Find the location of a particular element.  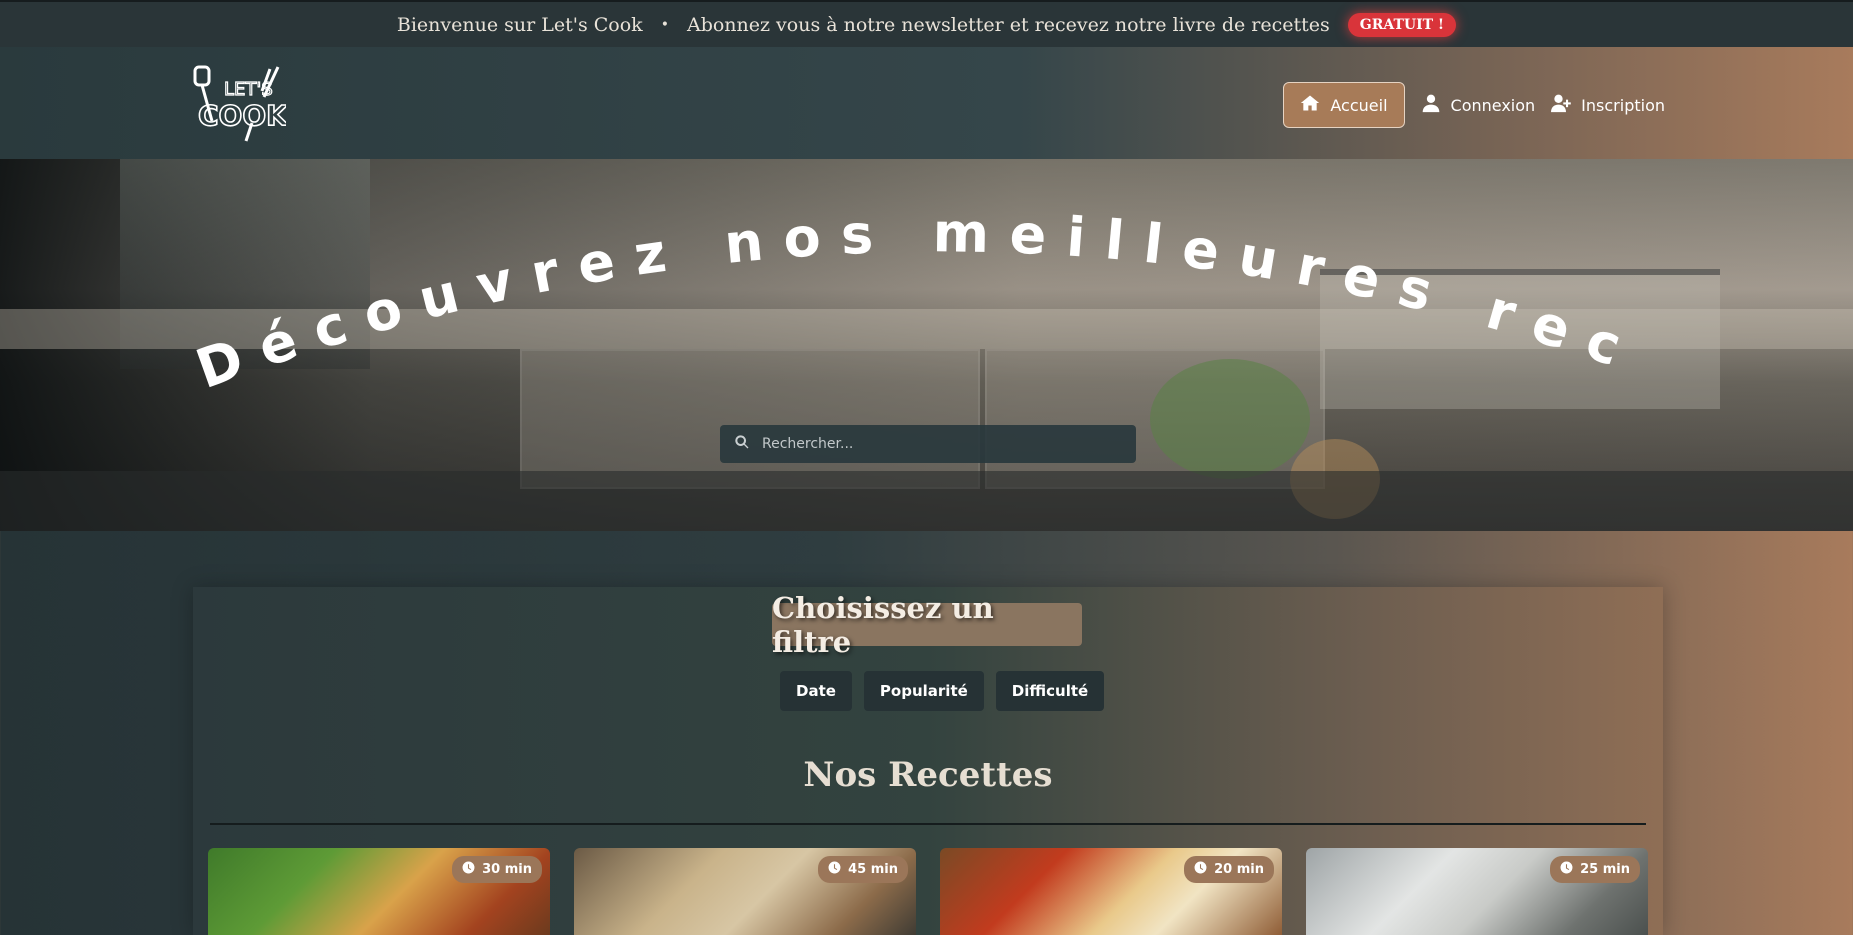

welcome-text: Bienvenue sur Let's Cook is located at coordinates (519, 24).